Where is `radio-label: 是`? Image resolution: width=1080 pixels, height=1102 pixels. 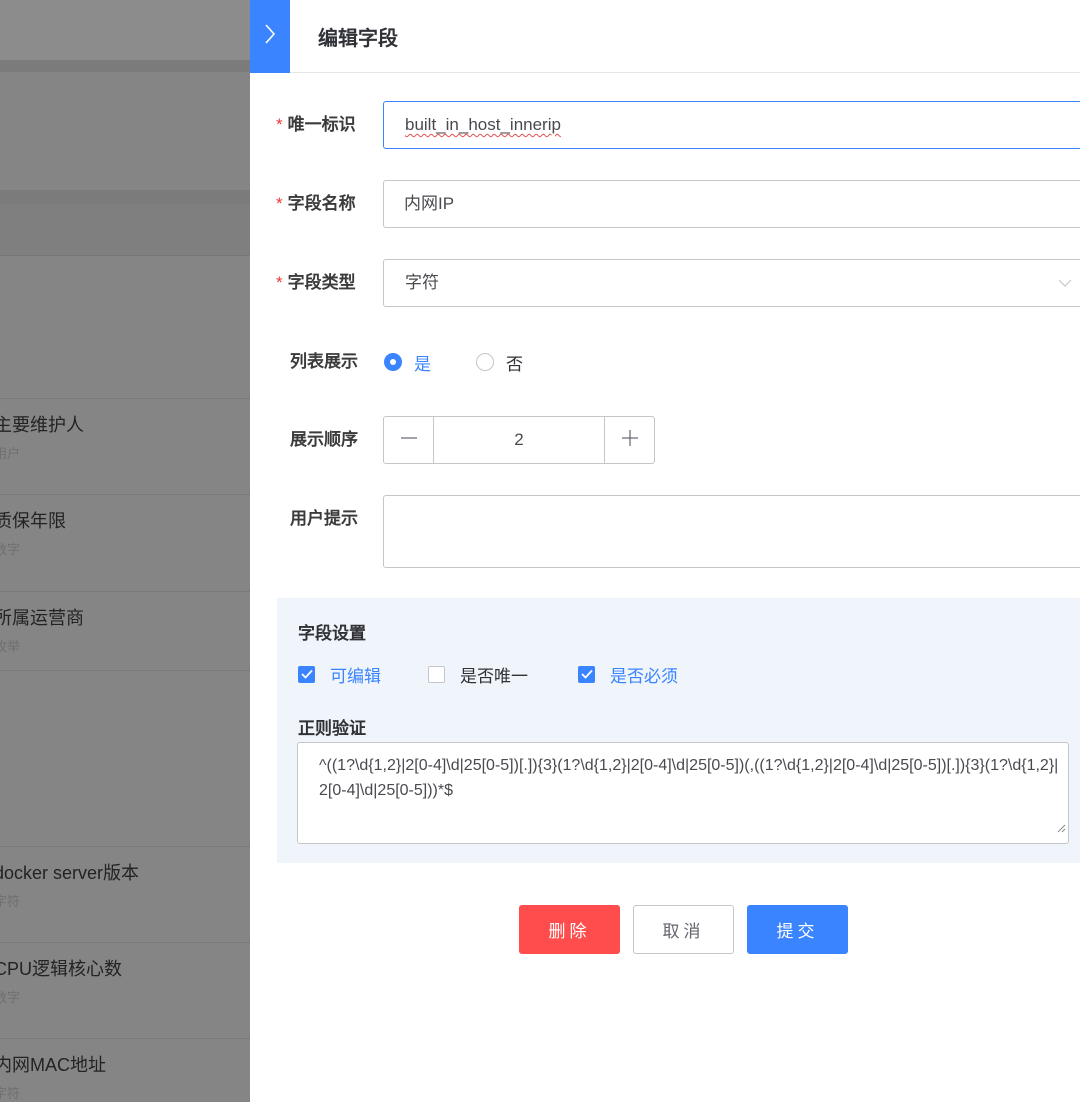 radio-label: 是 is located at coordinates (422, 364).